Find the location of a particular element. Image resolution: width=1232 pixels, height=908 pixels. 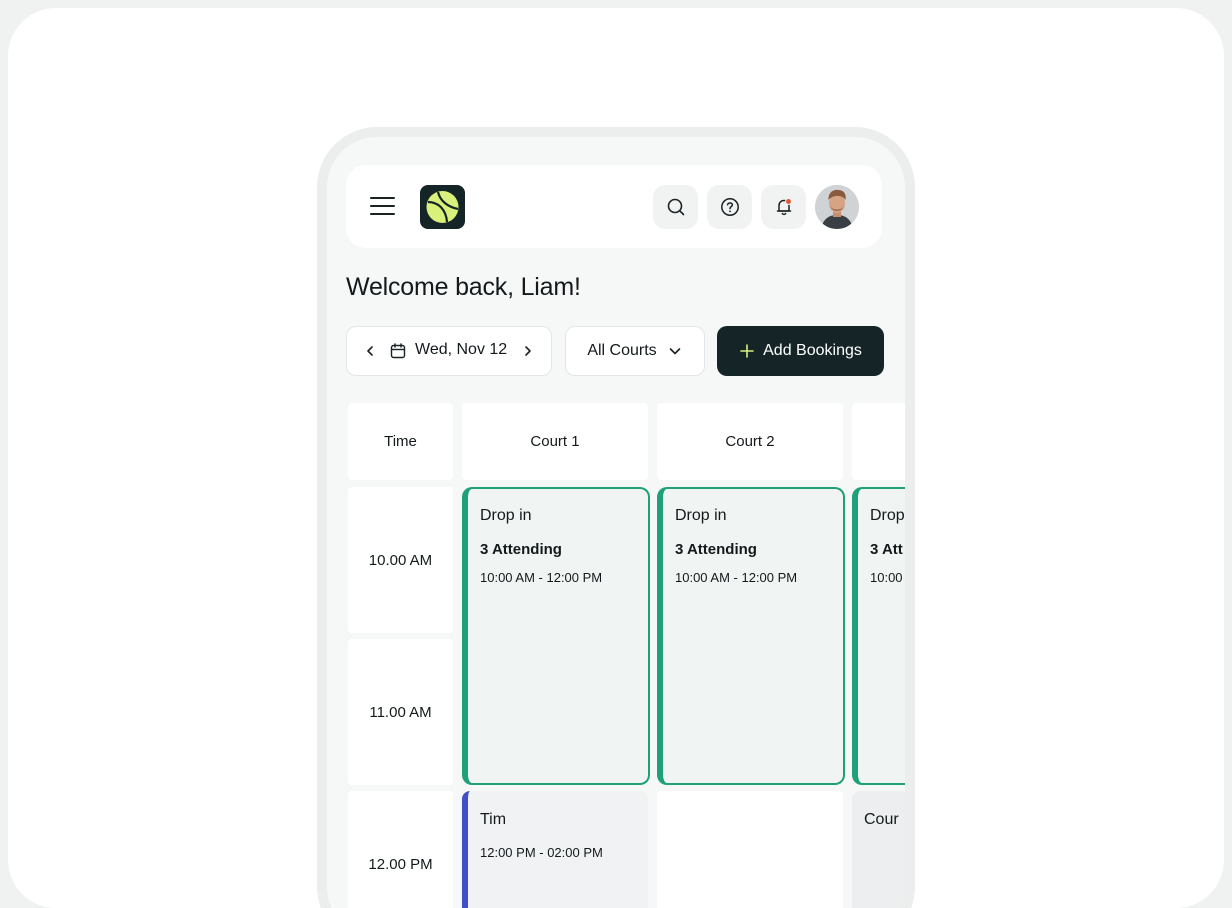

court-3-header is located at coordinates (878, 441).